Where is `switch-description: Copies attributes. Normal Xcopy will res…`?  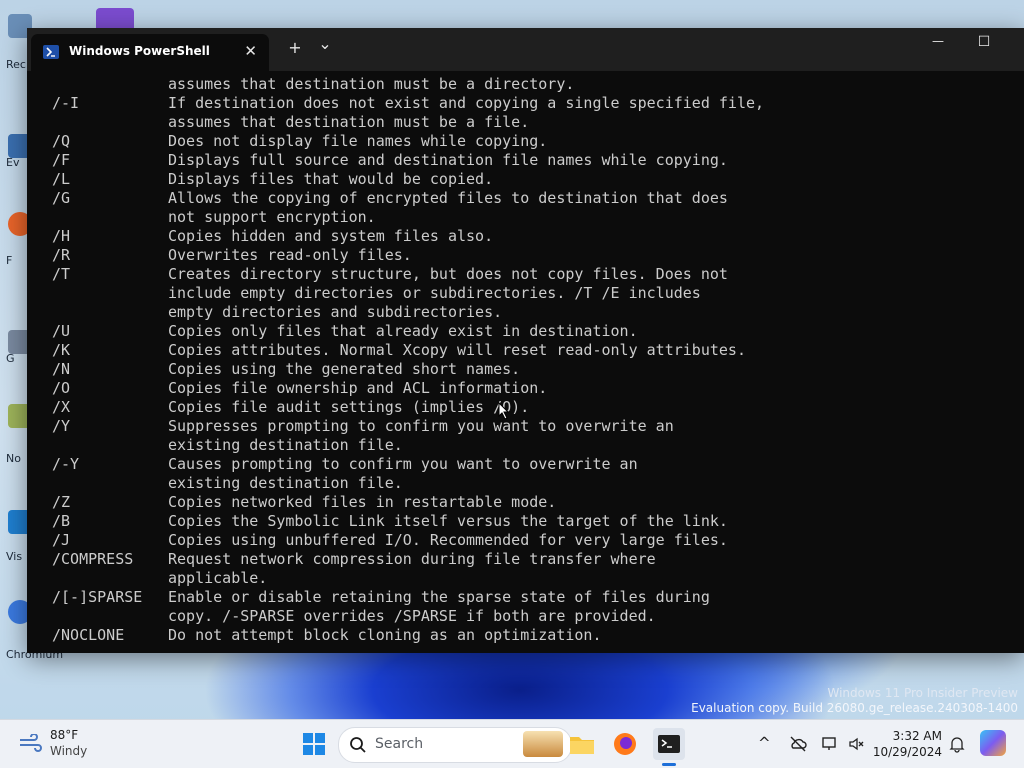 switch-description: Copies attributes. Normal Xcopy will res… is located at coordinates (457, 350).